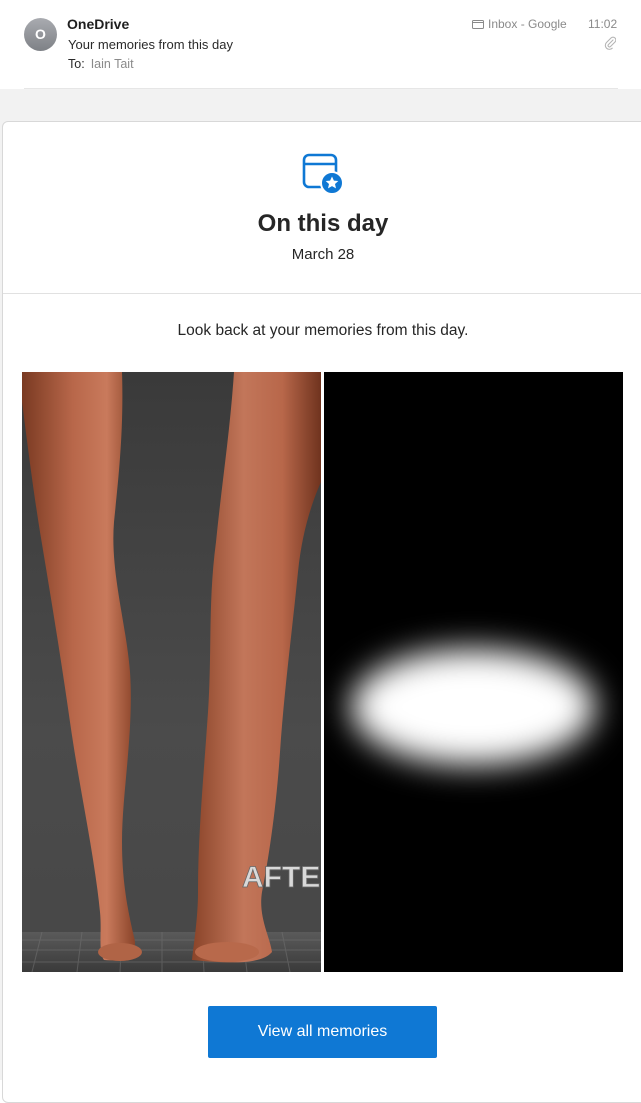 The image size is (641, 1103). I want to click on mailbox-label: Inbox - Google, so click(519, 24).